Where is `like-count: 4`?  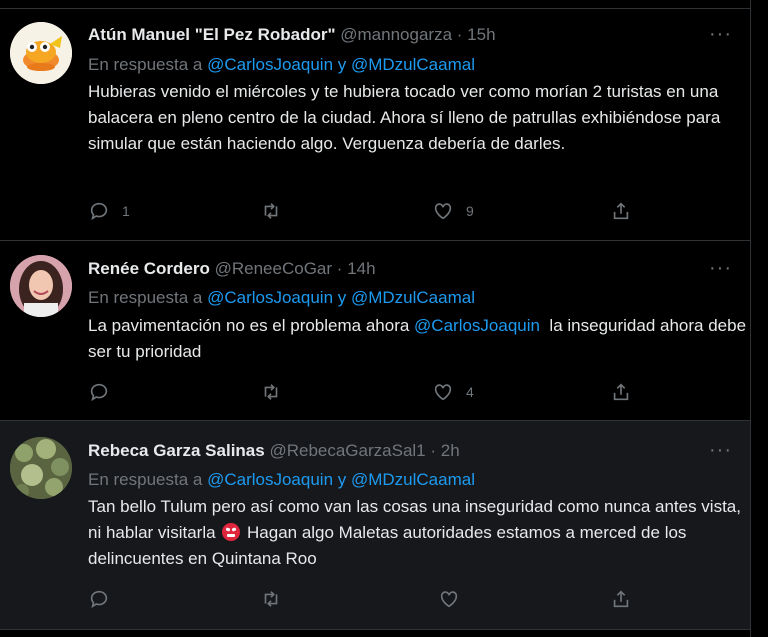
like-count: 4 is located at coordinates (470, 392).